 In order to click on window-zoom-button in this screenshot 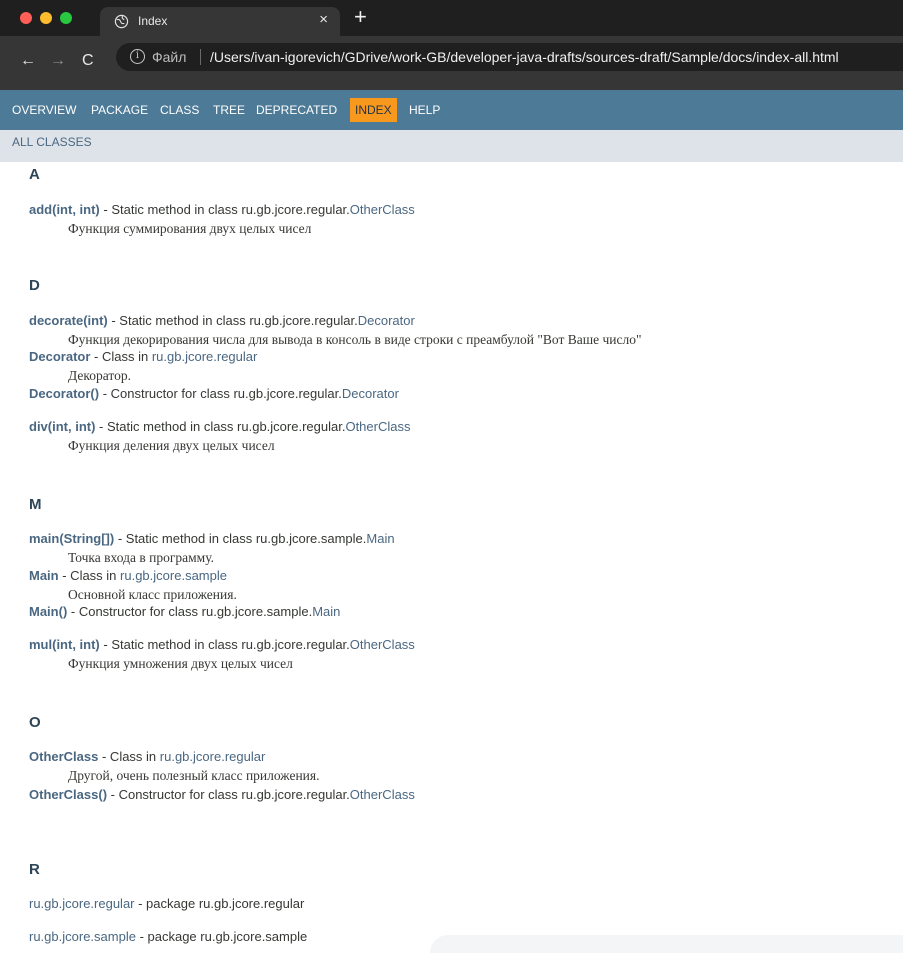, I will do `click(66, 18)`.